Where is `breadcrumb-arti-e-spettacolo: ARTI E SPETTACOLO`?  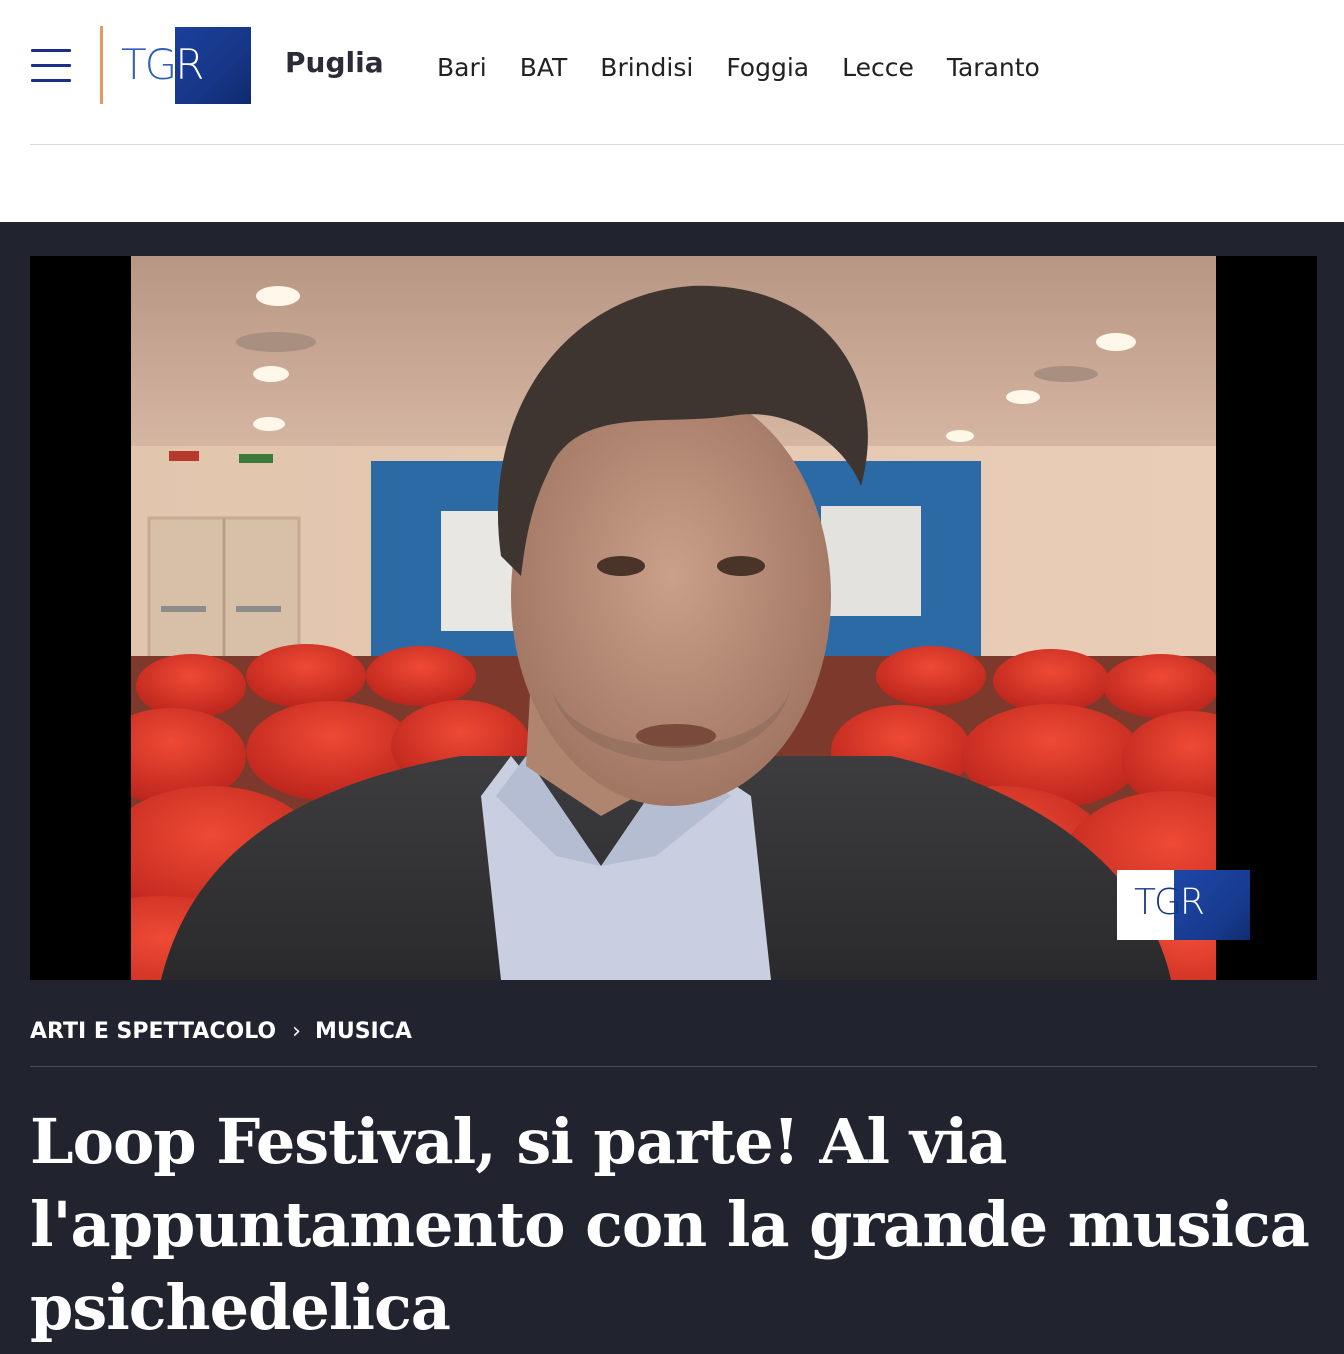 breadcrumb-arti-e-spettacolo: ARTI E SPETTACOLO is located at coordinates (153, 1032).